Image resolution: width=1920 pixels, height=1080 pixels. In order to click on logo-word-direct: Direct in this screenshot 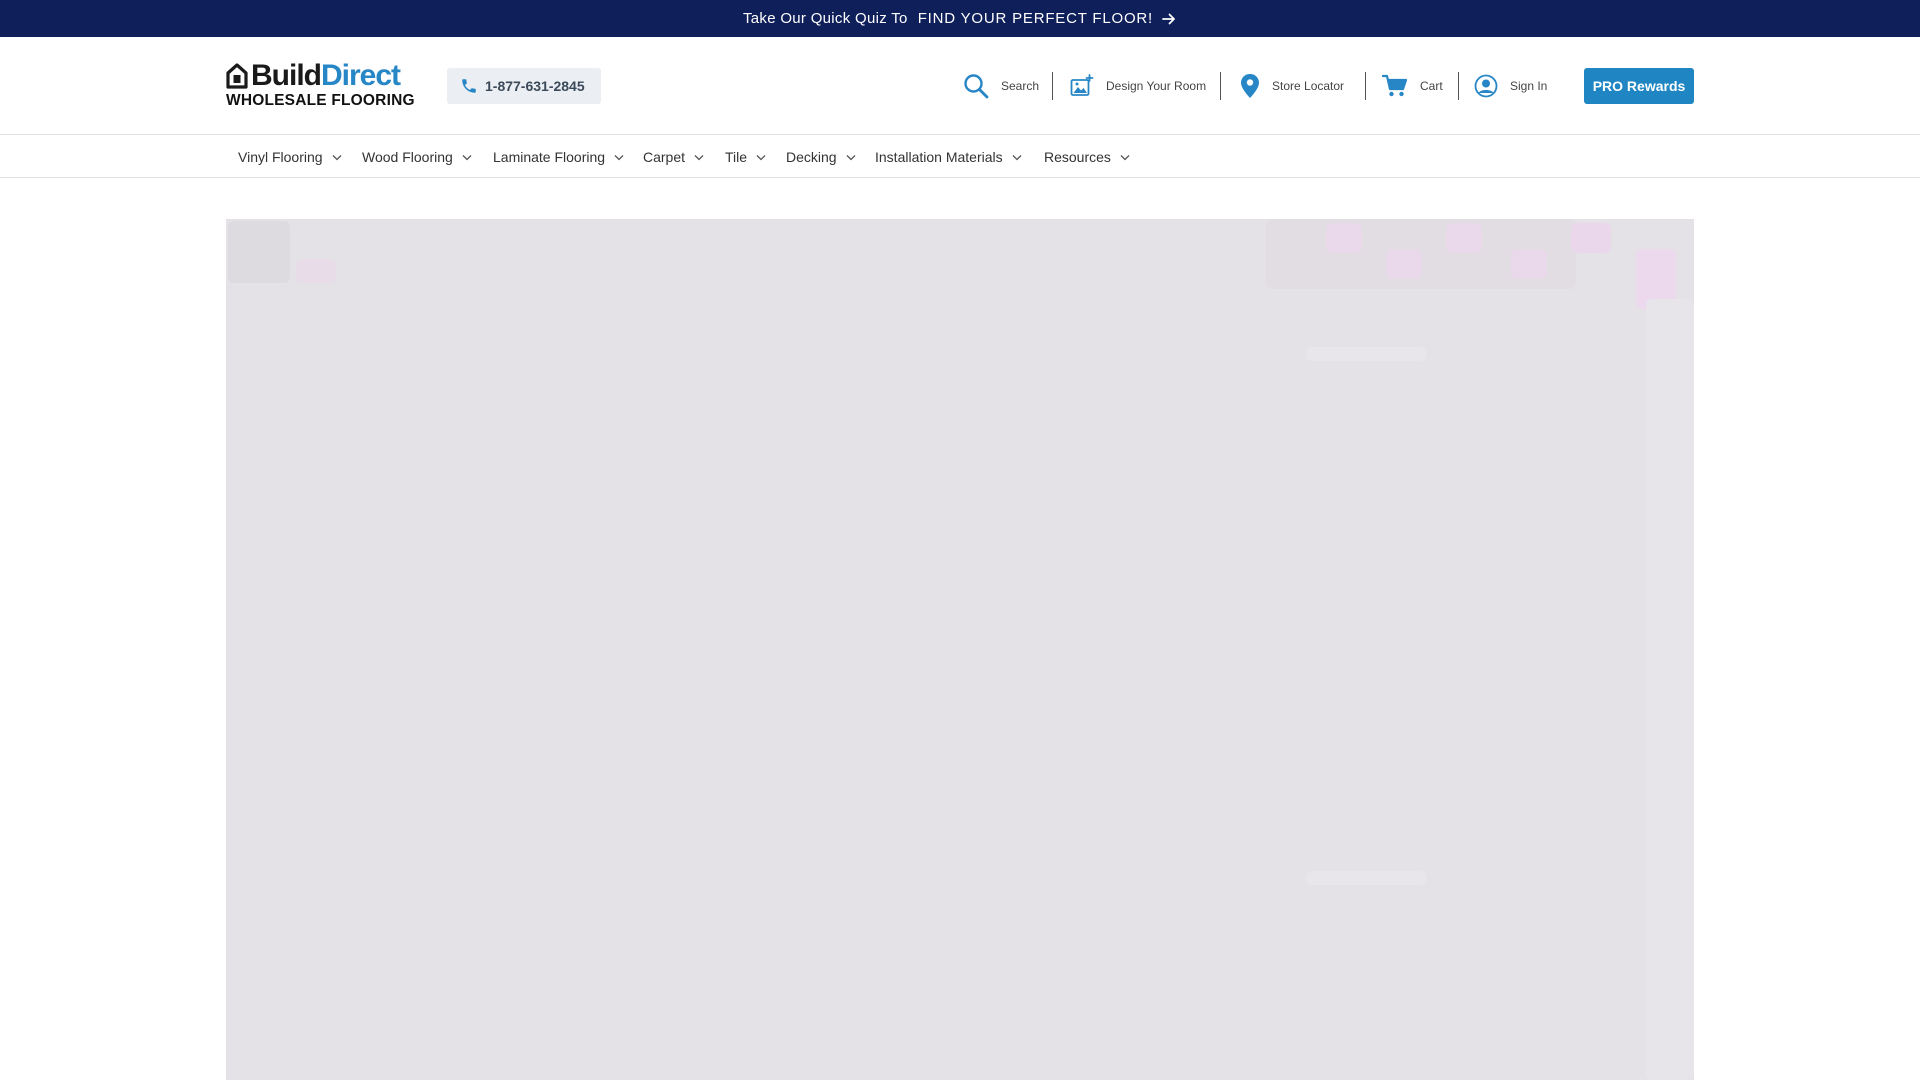, I will do `click(361, 75)`.